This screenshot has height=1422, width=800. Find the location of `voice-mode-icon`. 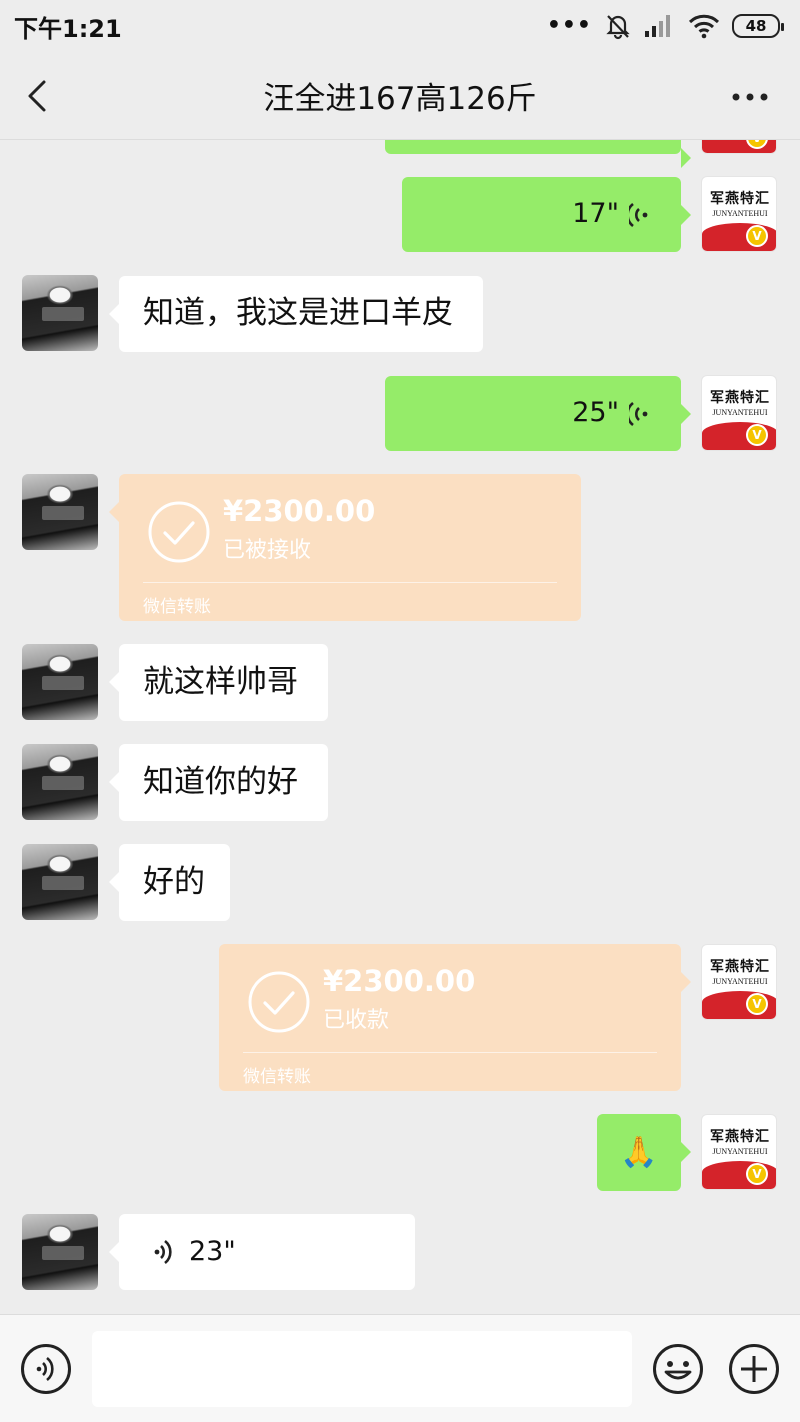

voice-mode-icon is located at coordinates (46, 1369).